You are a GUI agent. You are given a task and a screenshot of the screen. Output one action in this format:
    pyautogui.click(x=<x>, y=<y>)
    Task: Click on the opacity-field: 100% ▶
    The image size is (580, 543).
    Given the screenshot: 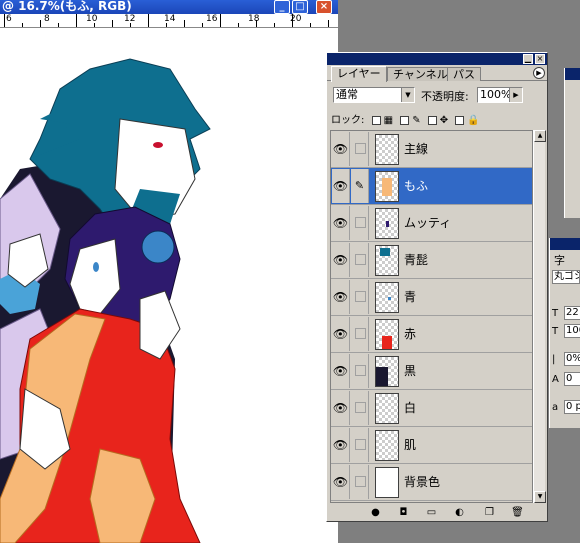 What is the action you would take?
    pyautogui.click(x=500, y=95)
    